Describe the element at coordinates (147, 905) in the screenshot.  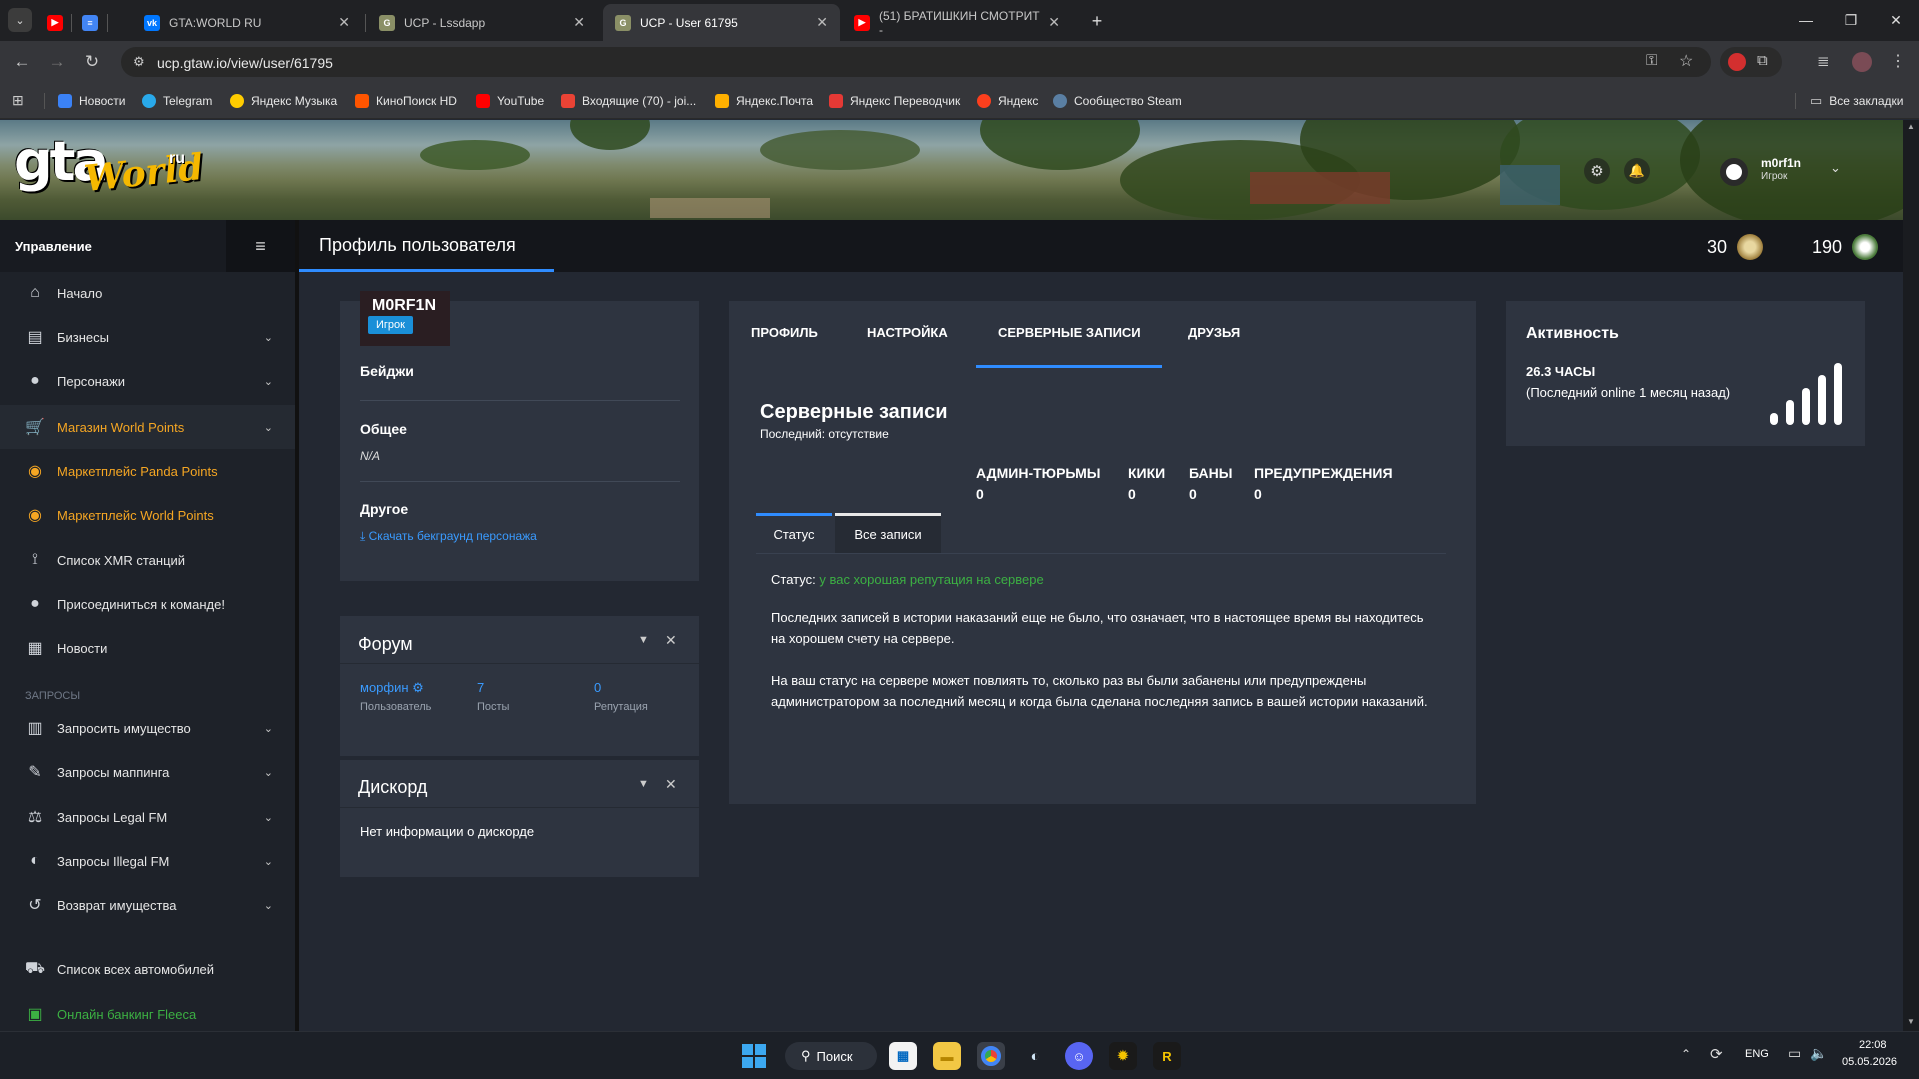
I see `sidebar-item-property-return: ↺ Возврат имущества ⌄` at that location.